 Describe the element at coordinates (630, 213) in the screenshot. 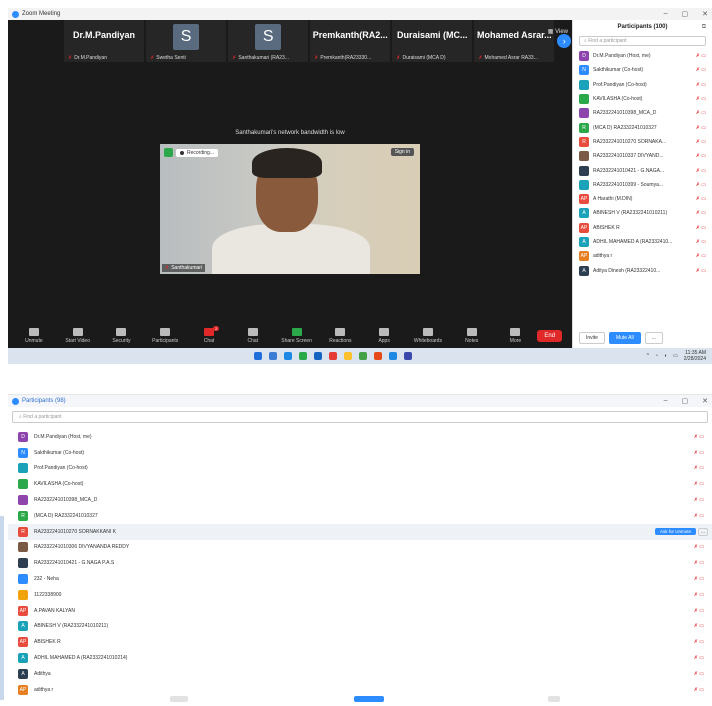

I see `participant-name: ABINESH V (RA2332241010211)` at that location.